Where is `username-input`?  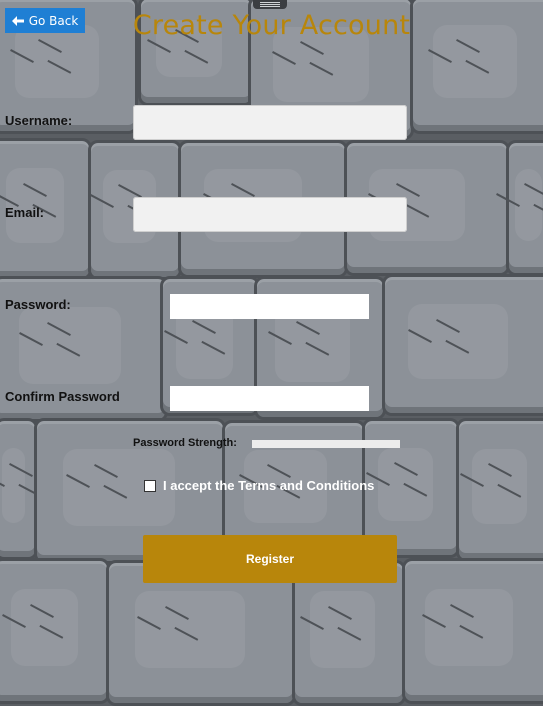
username-input is located at coordinates (270, 122).